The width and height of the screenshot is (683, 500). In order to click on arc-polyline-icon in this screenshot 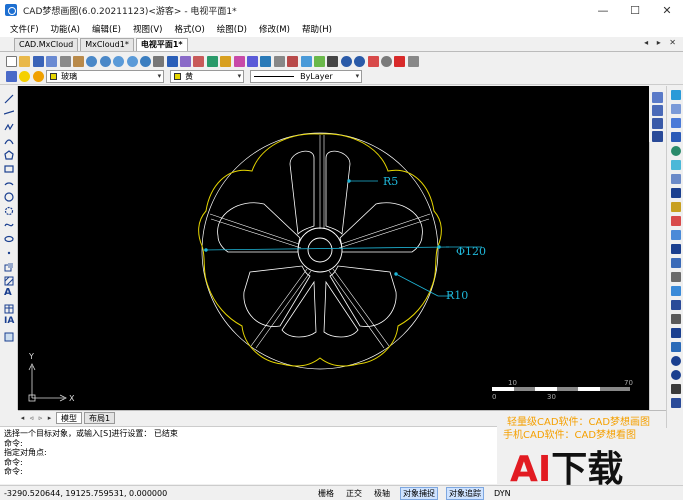, I will do `click(9, 141)`.